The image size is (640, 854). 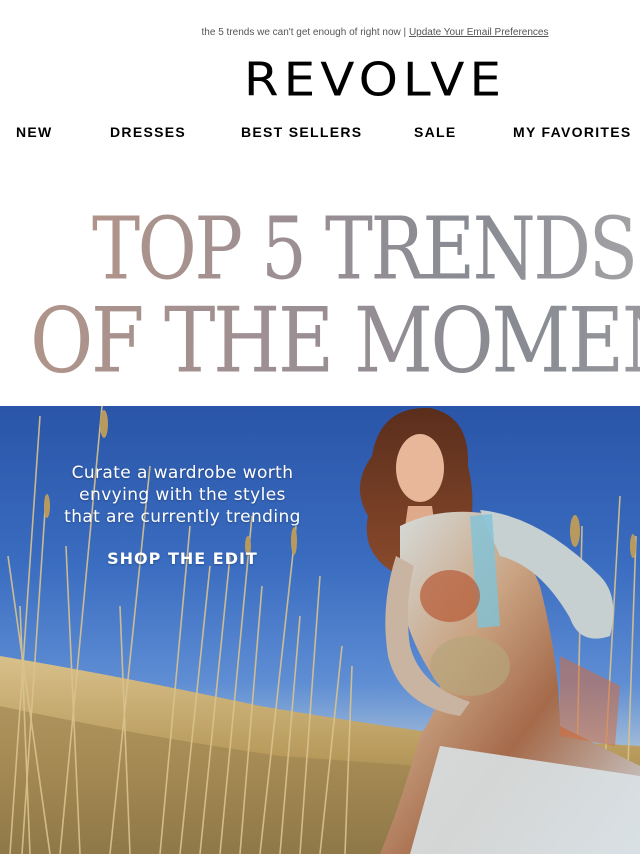 I want to click on nav-item-my-favorites: MY FAVORITES, so click(x=572, y=132).